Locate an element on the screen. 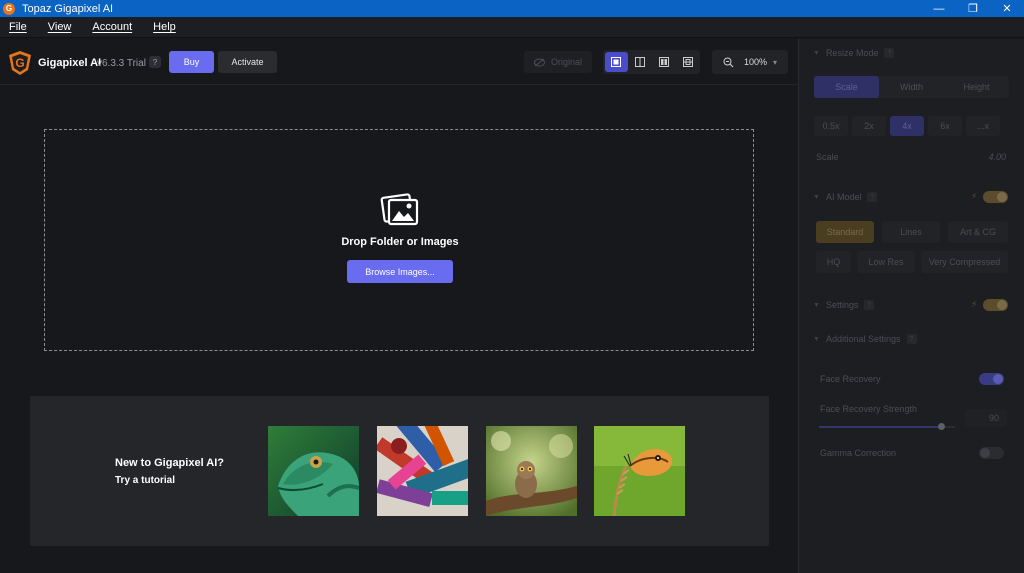 The width and height of the screenshot is (1024, 573). resize-mode-tabs: Scale Width Height is located at coordinates (911, 87).